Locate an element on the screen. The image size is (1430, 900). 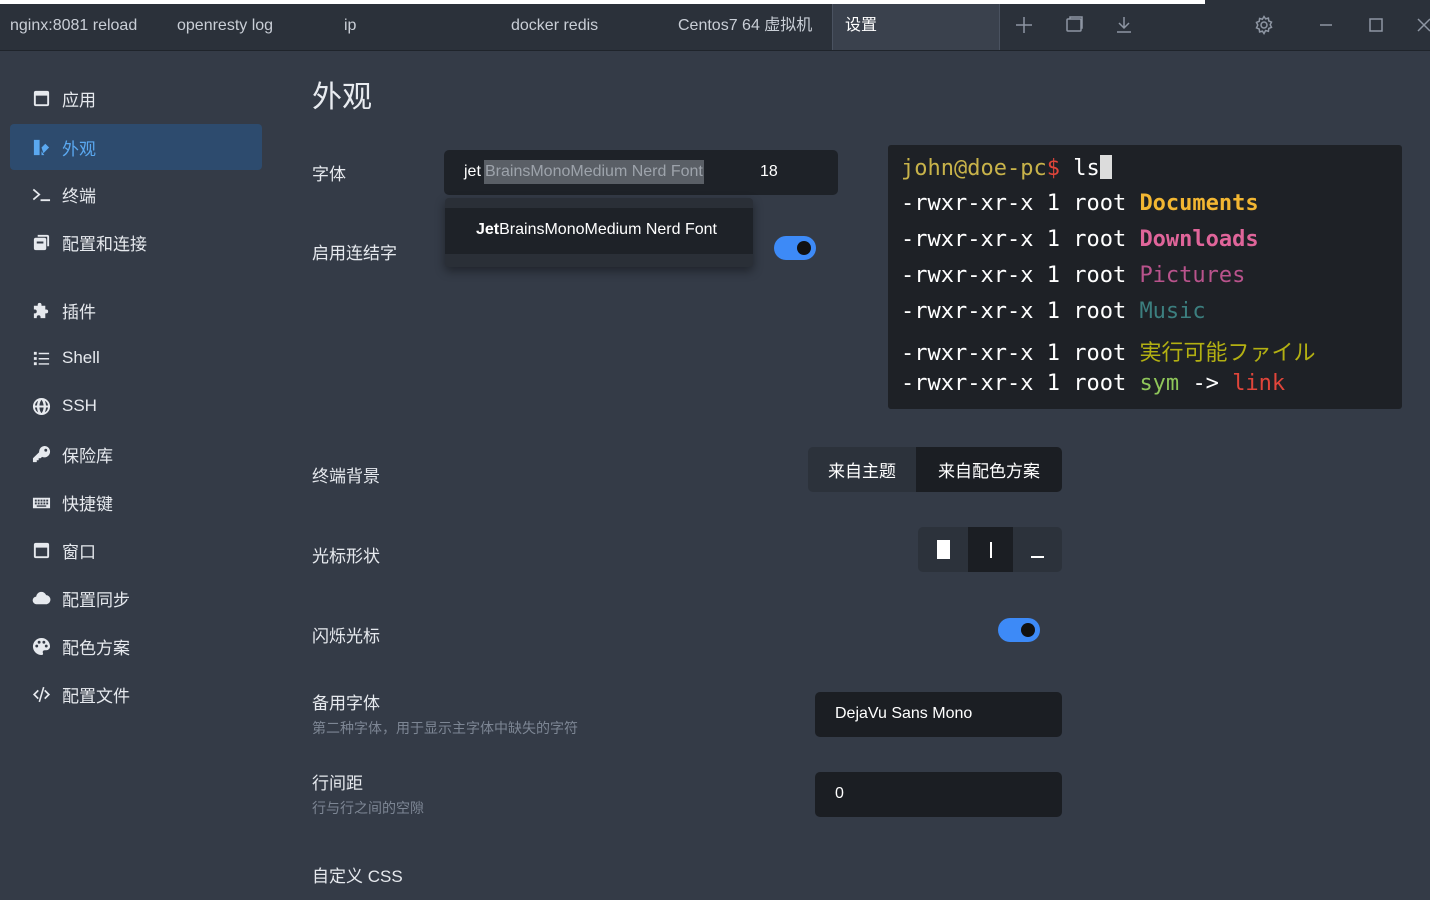
sidebar-item-label: 插件 is located at coordinates (79, 312).